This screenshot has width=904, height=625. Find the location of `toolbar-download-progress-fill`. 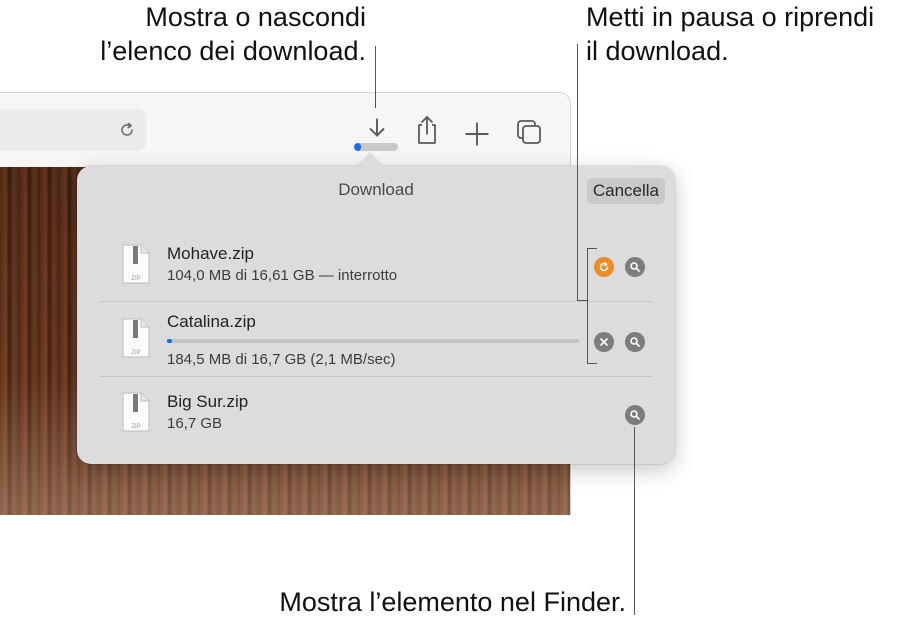

toolbar-download-progress-fill is located at coordinates (357, 147).